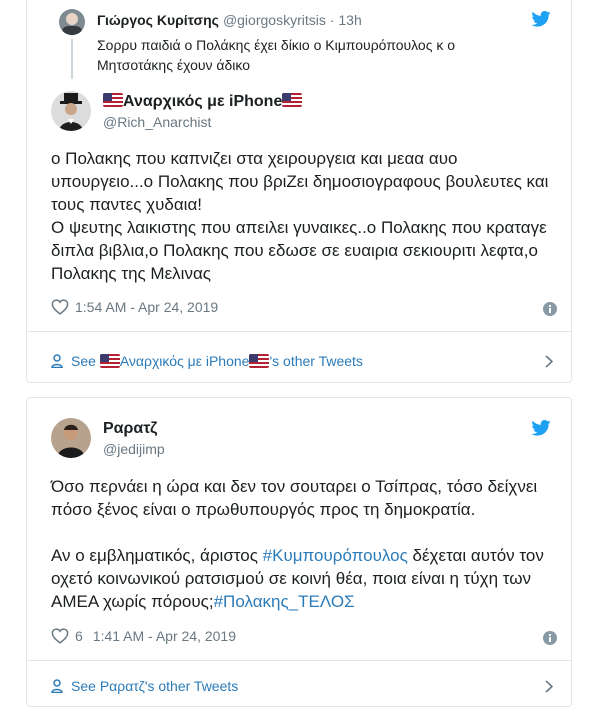 This screenshot has height=713, width=597. What do you see at coordinates (306, 532) in the screenshot?
I see `paragraph-spacer` at bounding box center [306, 532].